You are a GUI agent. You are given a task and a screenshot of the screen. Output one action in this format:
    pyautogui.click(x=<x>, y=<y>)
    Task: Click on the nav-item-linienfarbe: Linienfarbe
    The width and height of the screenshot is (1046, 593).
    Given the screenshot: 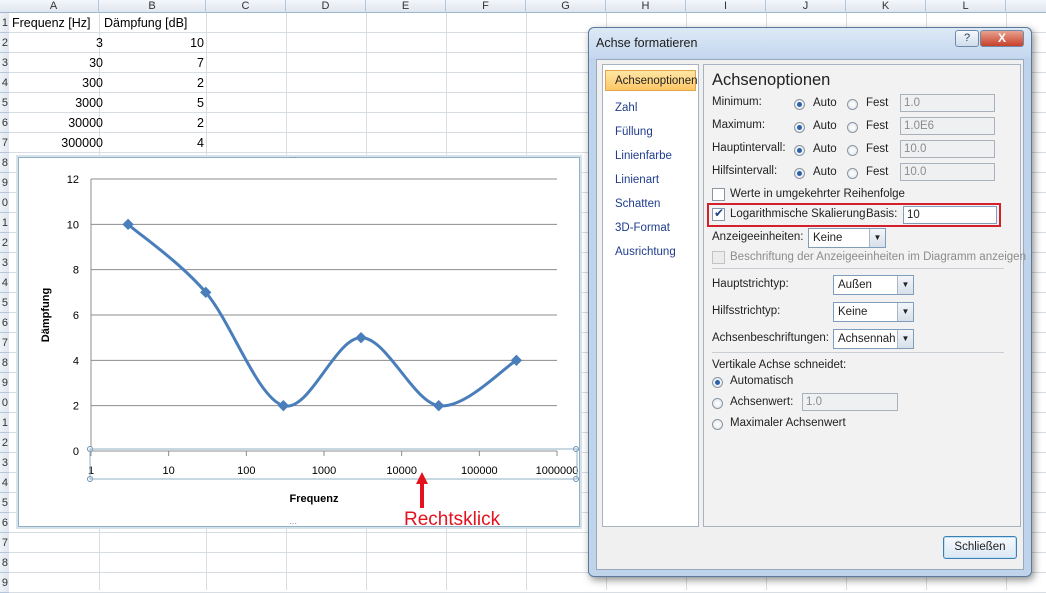 What is the action you would take?
    pyautogui.click(x=643, y=156)
    